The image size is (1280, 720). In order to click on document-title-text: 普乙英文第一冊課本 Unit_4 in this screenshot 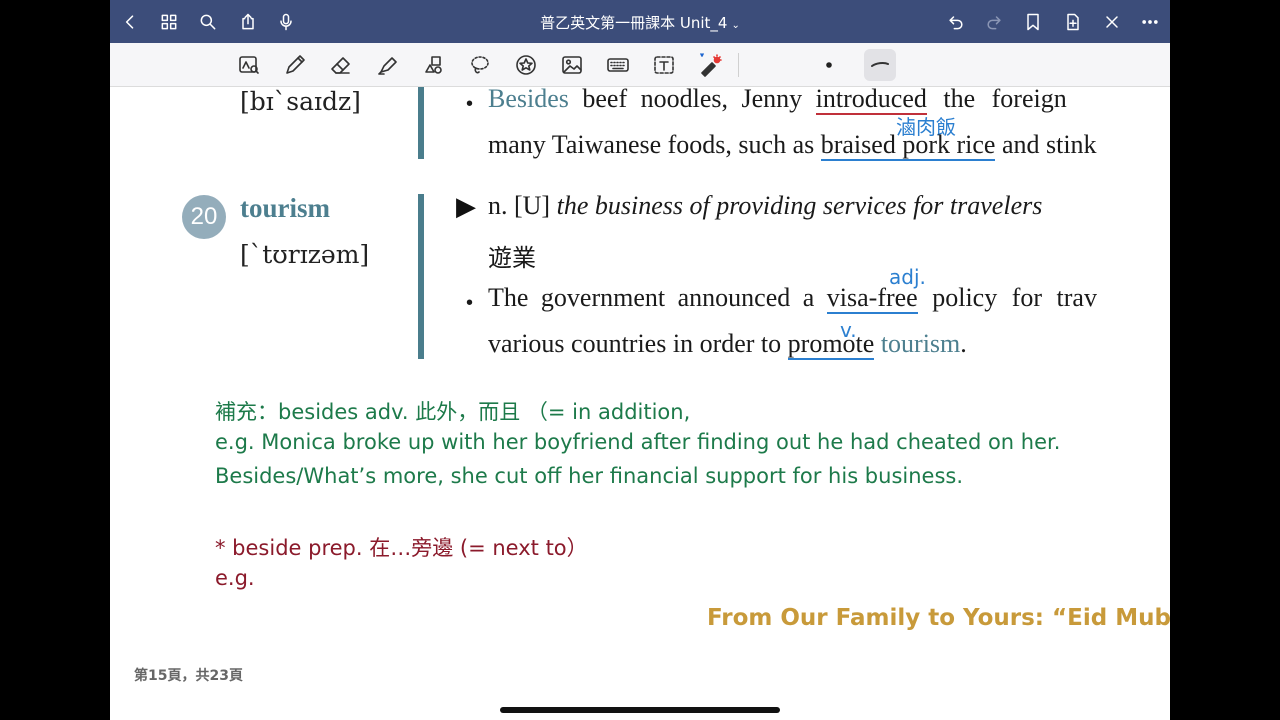, I will do `click(634, 23)`.